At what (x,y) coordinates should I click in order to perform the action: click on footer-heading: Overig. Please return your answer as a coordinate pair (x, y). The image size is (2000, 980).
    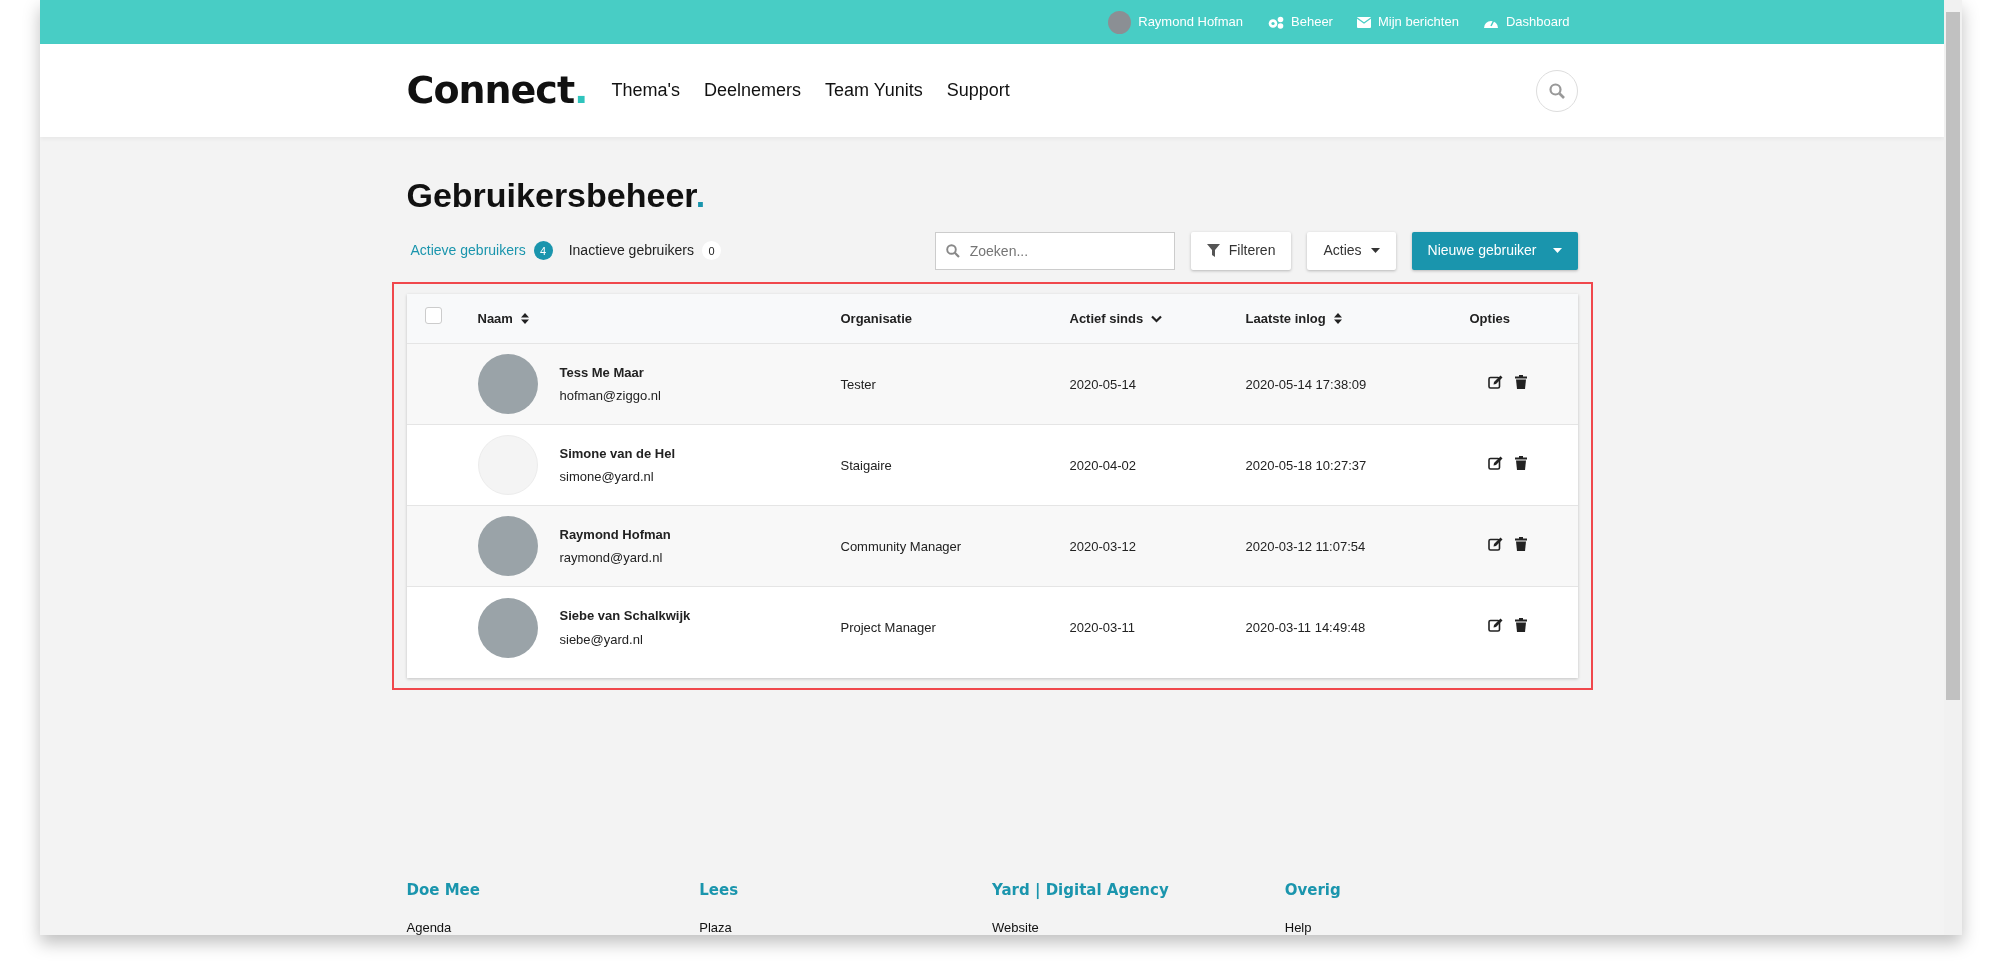
    Looking at the image, I should click on (1313, 890).